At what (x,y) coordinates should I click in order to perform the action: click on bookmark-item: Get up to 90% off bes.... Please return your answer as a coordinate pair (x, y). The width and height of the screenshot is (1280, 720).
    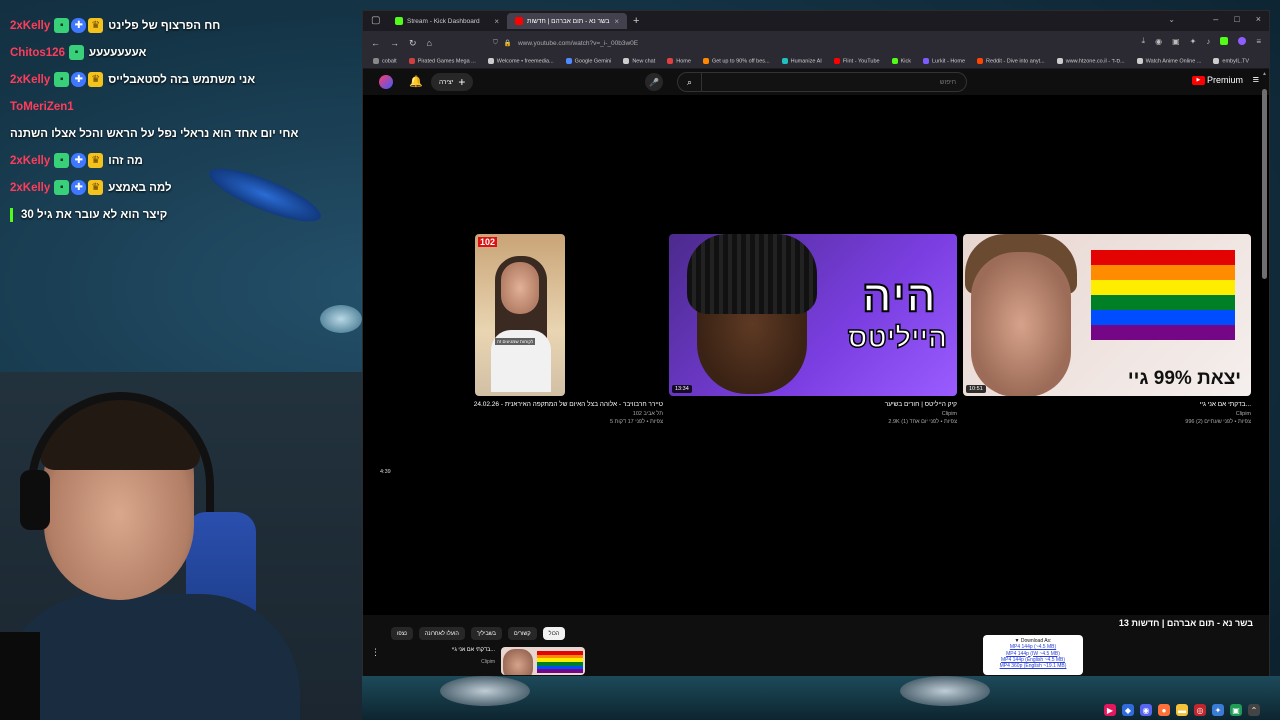
    Looking at the image, I should click on (736, 61).